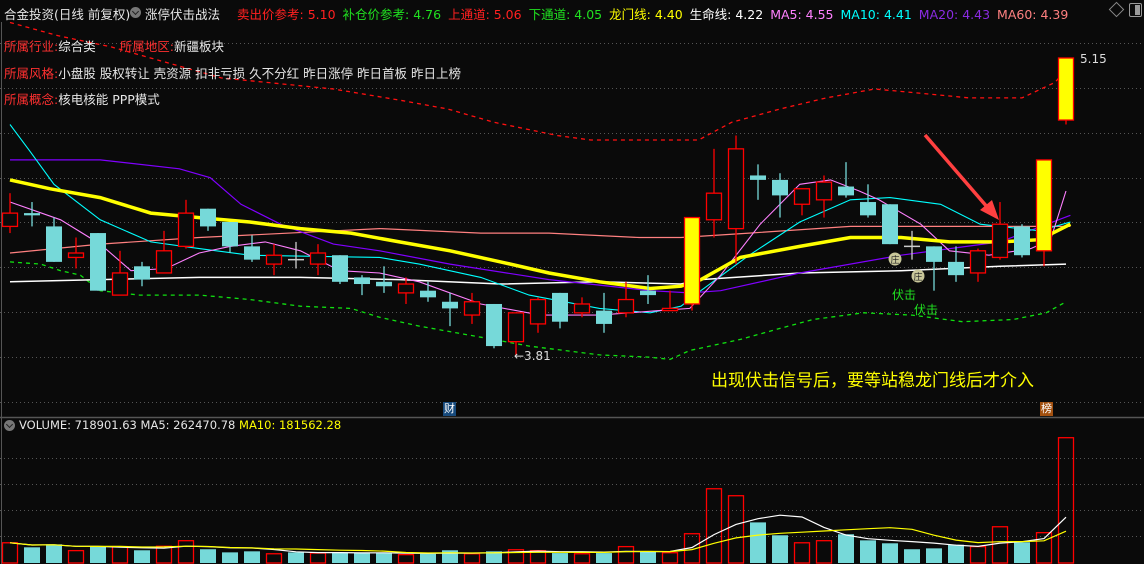  Describe the element at coordinates (817, 14) in the screenshot. I see `indicator-value: 4.55` at that location.